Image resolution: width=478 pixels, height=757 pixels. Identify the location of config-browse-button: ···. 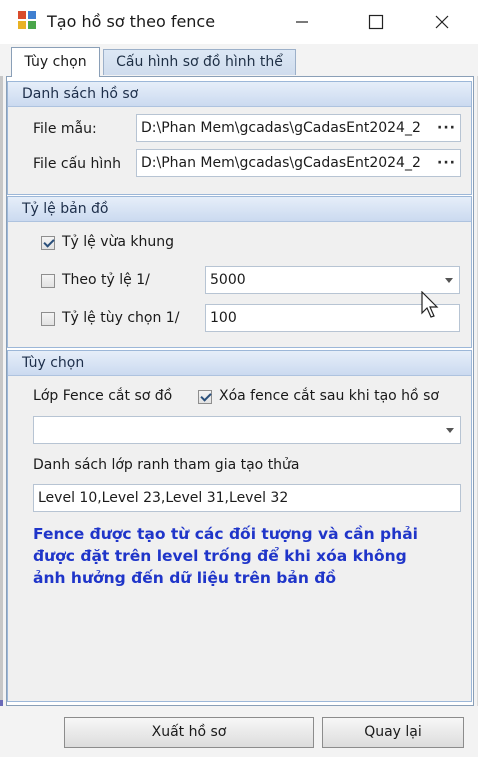
(446, 163).